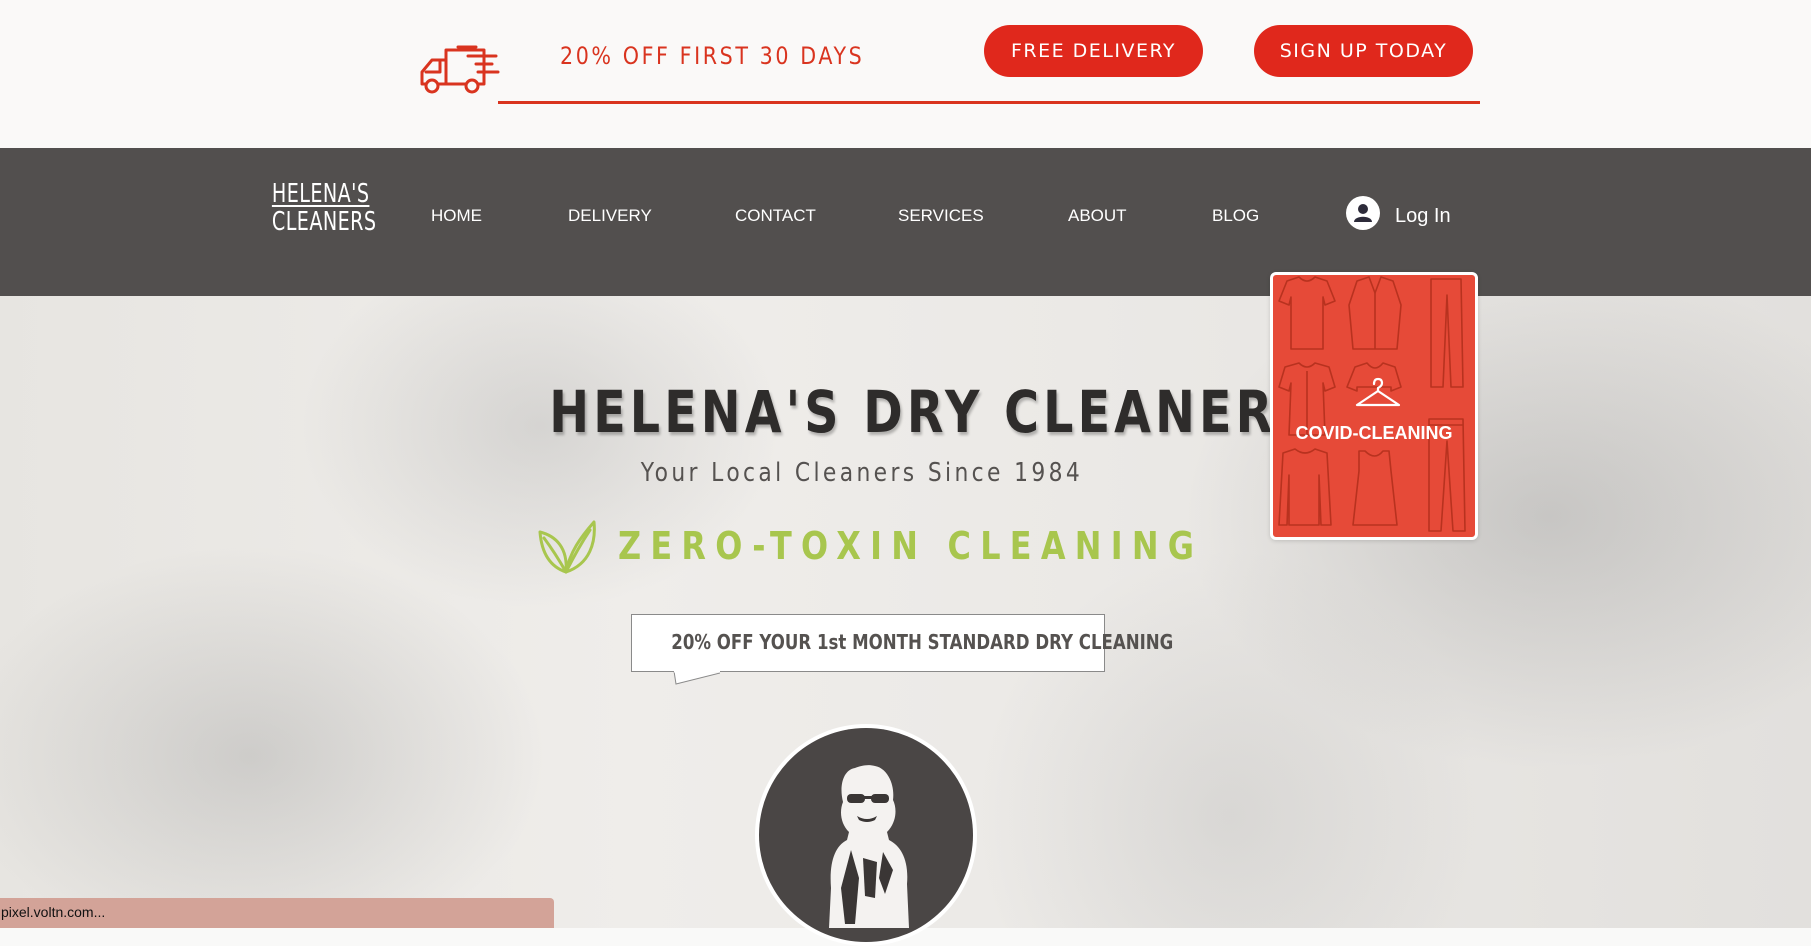 This screenshot has width=1811, height=946. Describe the element at coordinates (862, 473) in the screenshot. I see `hero-subtitle: Your Local Cleaners Since 1984` at that location.